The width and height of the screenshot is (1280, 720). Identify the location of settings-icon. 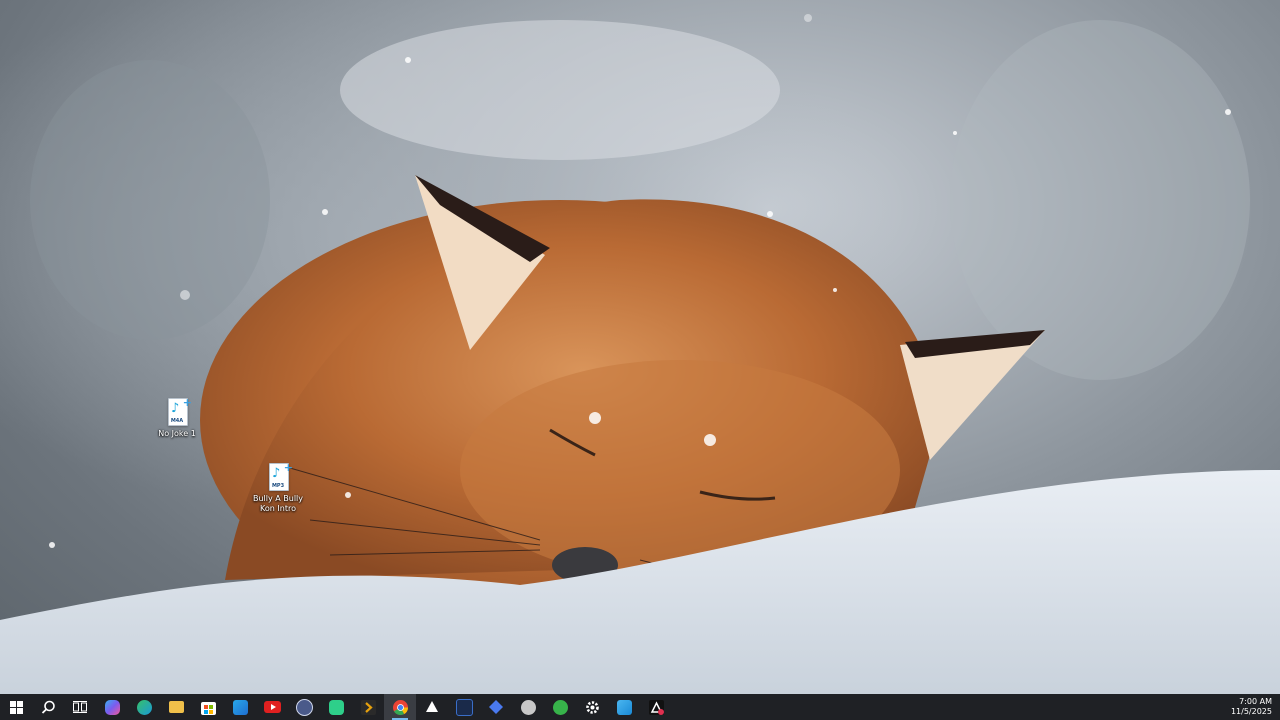
(592, 707).